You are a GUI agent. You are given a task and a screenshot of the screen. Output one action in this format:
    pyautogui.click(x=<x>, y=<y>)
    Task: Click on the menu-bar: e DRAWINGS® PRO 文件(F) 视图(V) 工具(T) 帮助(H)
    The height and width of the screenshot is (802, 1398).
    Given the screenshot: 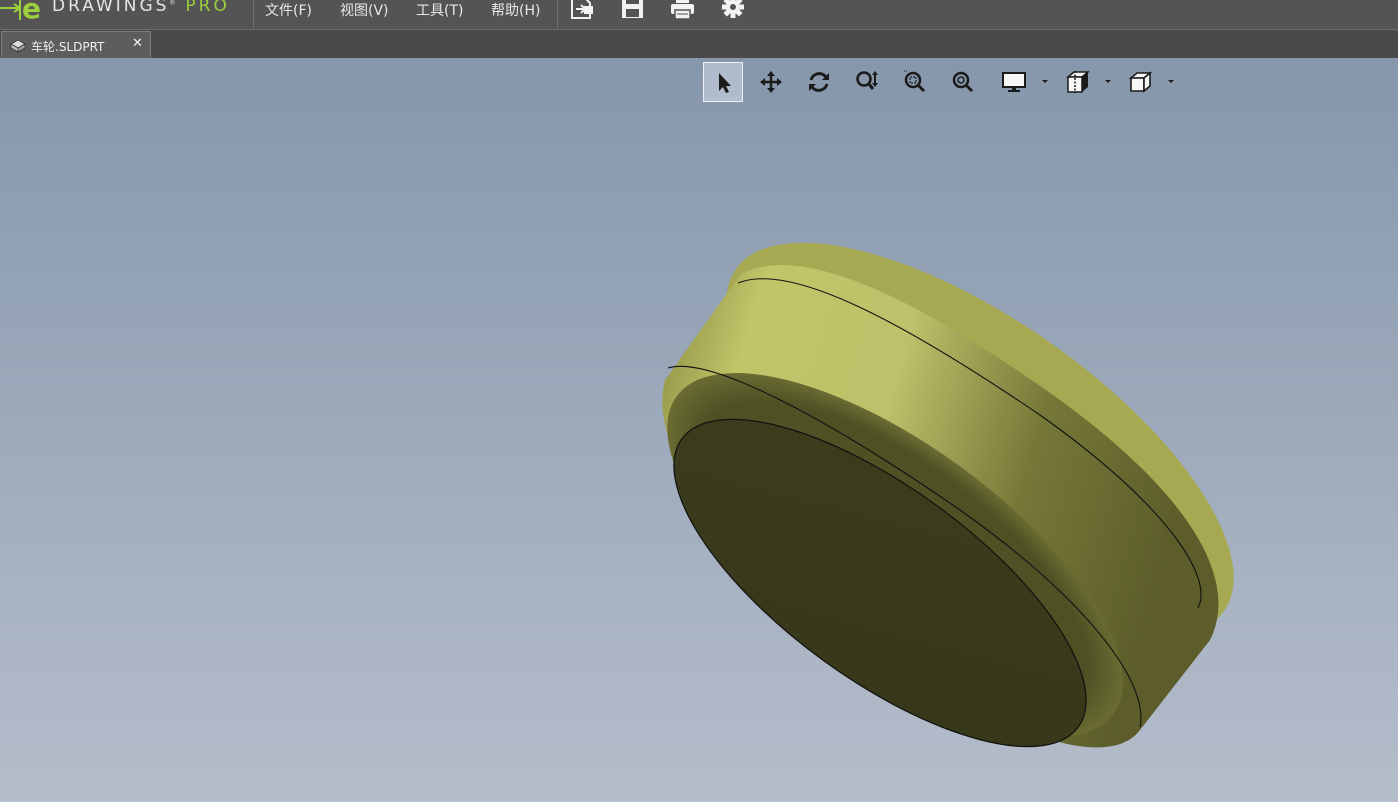 What is the action you would take?
    pyautogui.click(x=699, y=15)
    